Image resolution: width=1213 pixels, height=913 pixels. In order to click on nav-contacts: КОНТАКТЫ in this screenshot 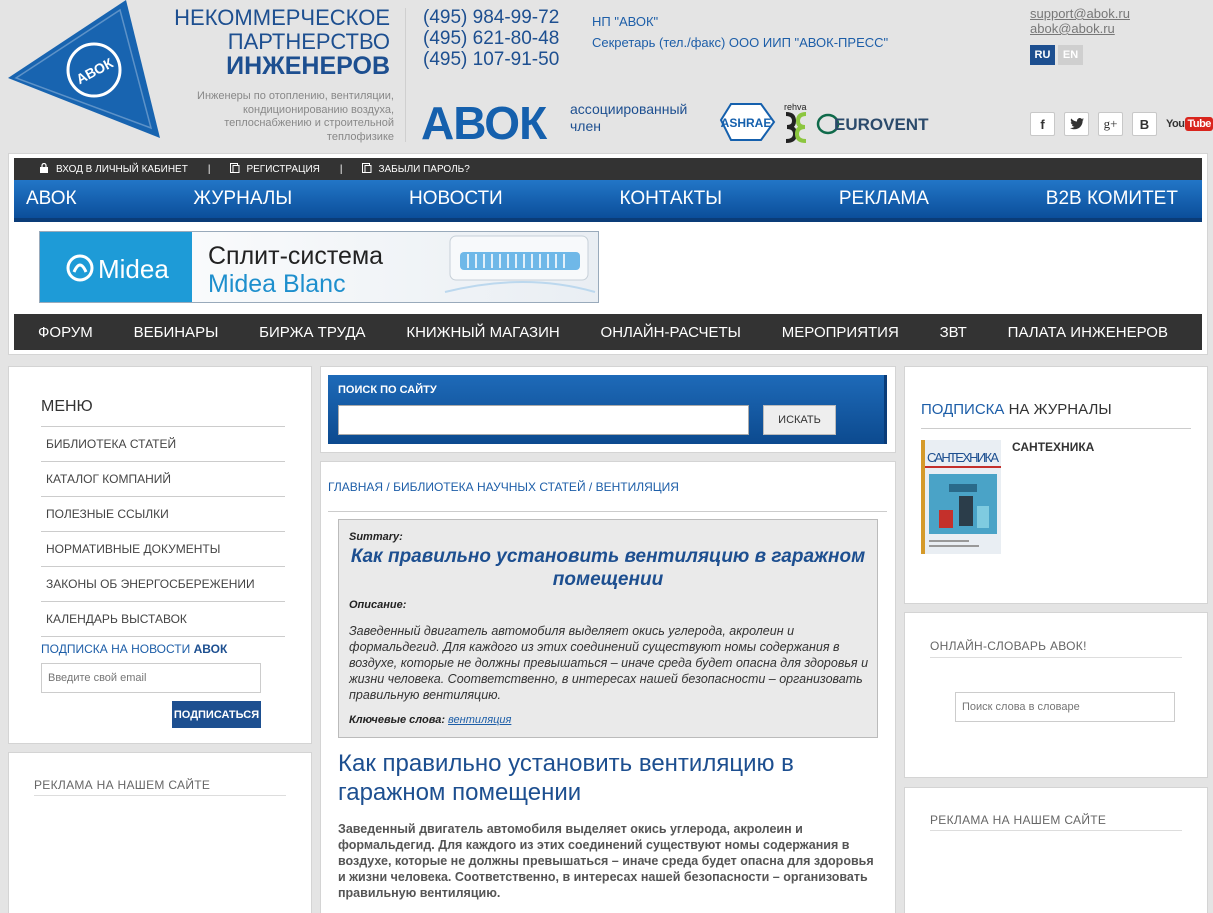, I will do `click(671, 199)`.